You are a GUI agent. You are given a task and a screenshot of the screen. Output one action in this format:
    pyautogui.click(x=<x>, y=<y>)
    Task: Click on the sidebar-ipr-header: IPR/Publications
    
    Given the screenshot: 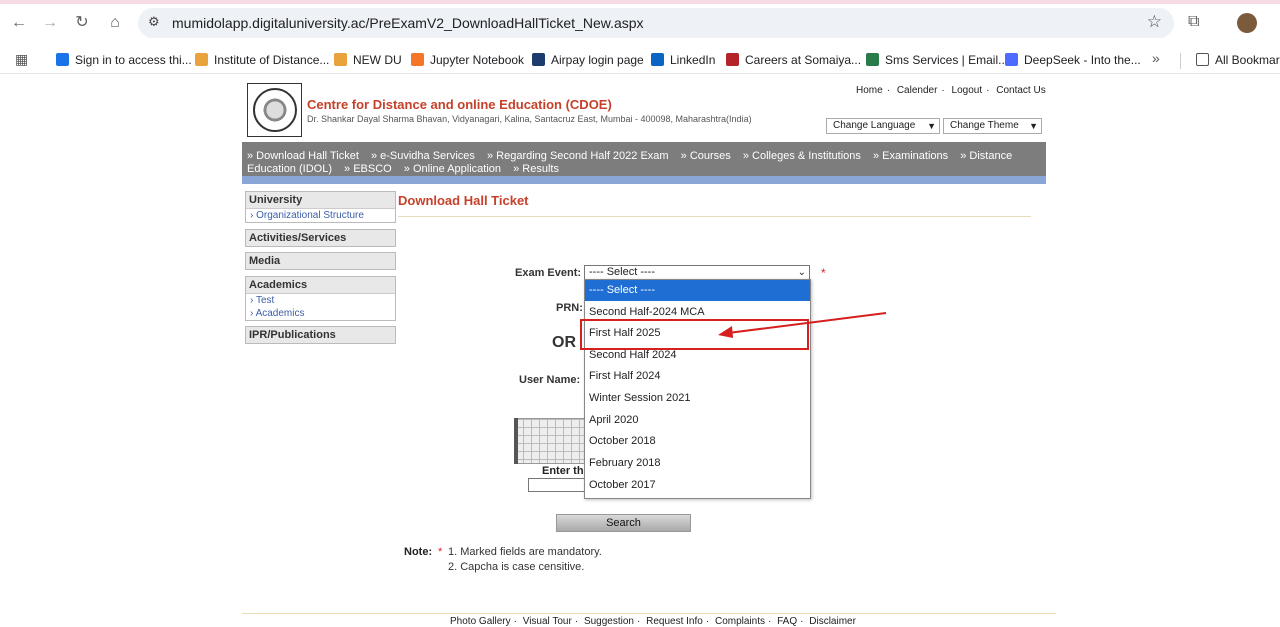 What is the action you would take?
    pyautogui.click(x=320, y=335)
    